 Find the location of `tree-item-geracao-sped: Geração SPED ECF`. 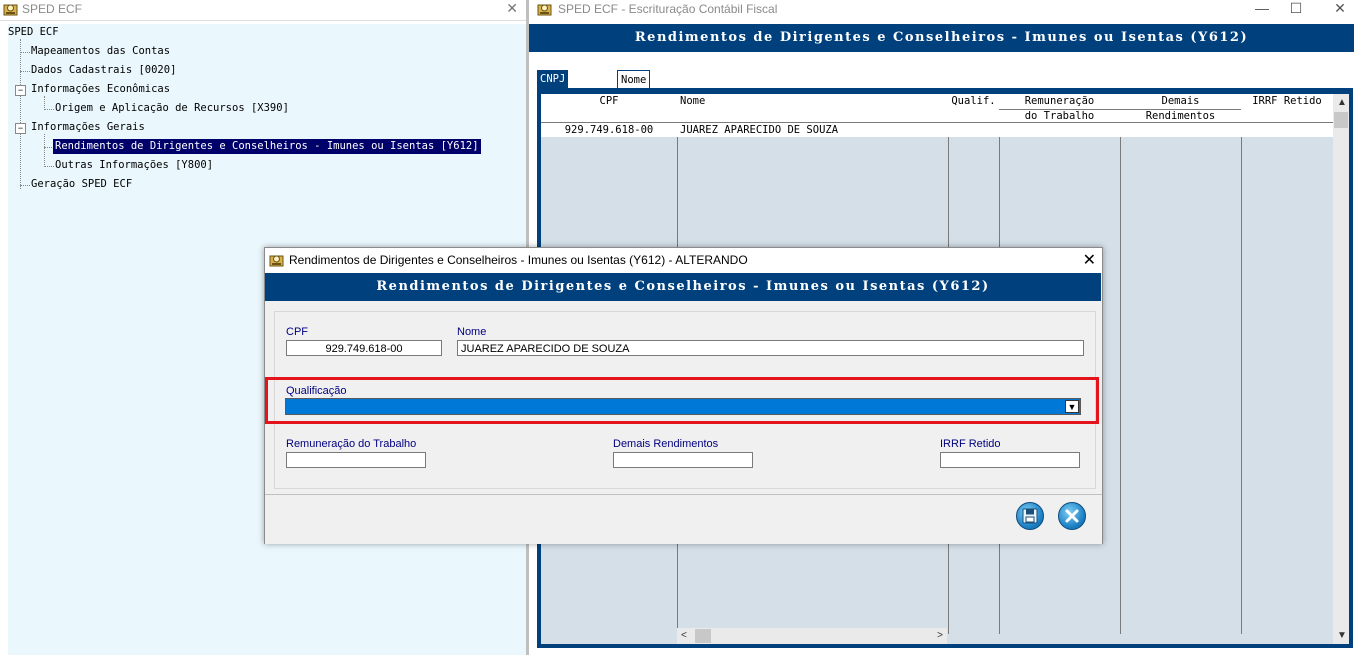

tree-item-geracao-sped: Geração SPED ECF is located at coordinates (81, 184).